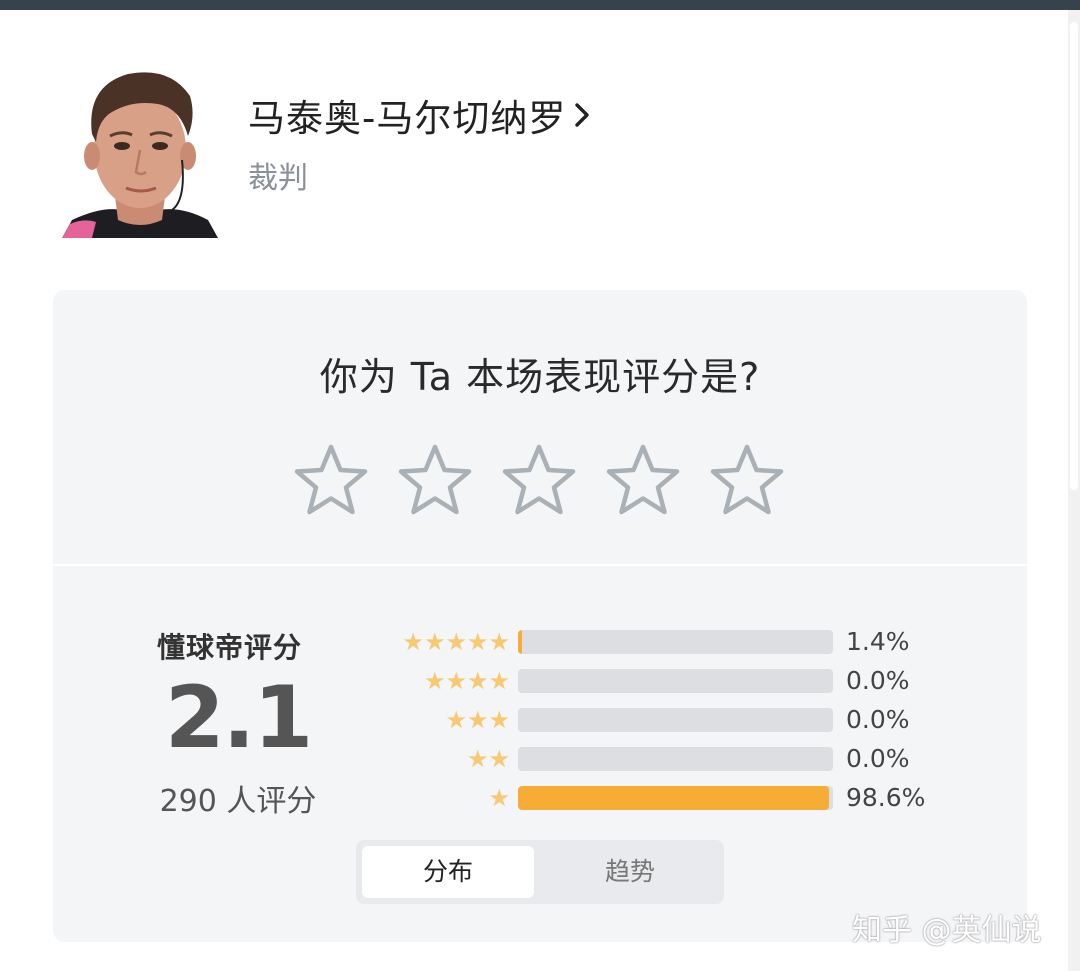 This screenshot has width=1080, height=971. What do you see at coordinates (630, 872) in the screenshot?
I see `tab-trend: 趋势` at bounding box center [630, 872].